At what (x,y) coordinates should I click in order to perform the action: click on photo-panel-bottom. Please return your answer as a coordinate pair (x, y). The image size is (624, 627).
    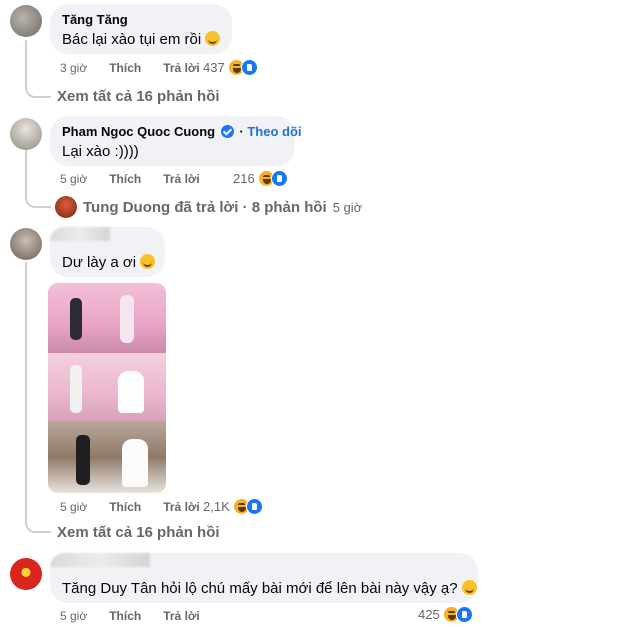
    Looking at the image, I should click on (107, 457).